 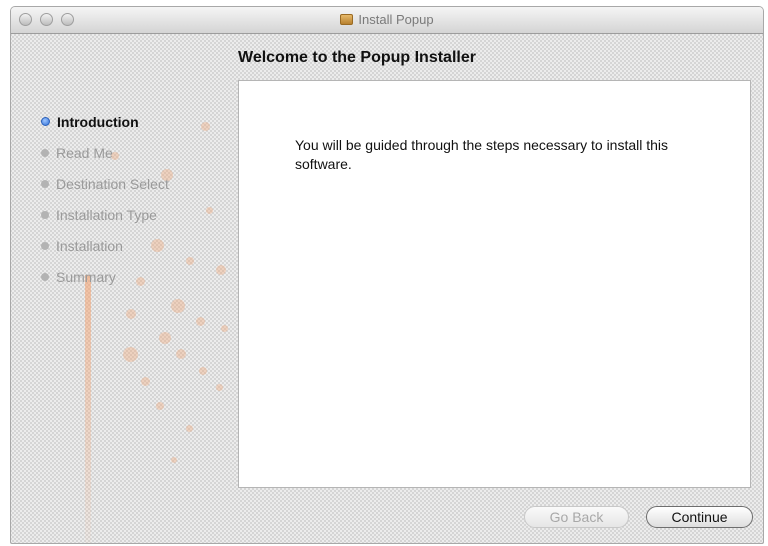 I want to click on step-introduction: Introduction, so click(x=105, y=121).